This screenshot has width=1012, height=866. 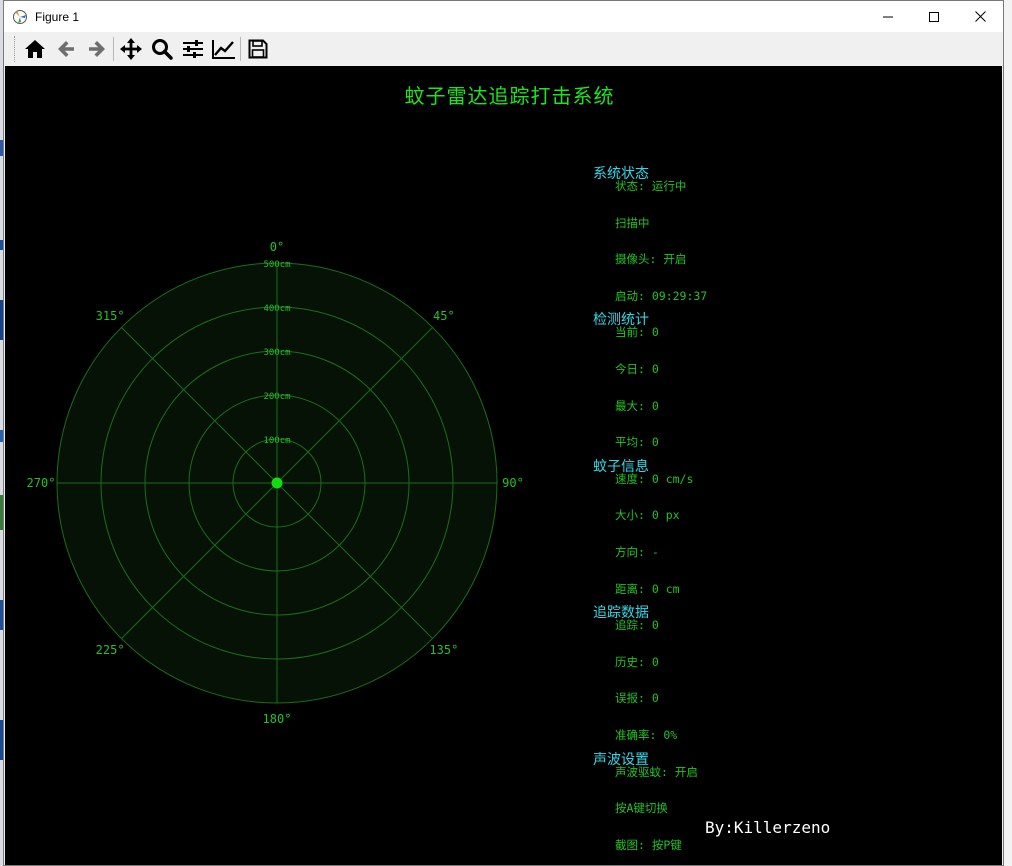 I want to click on arrow-right-icon, so click(x=96, y=49).